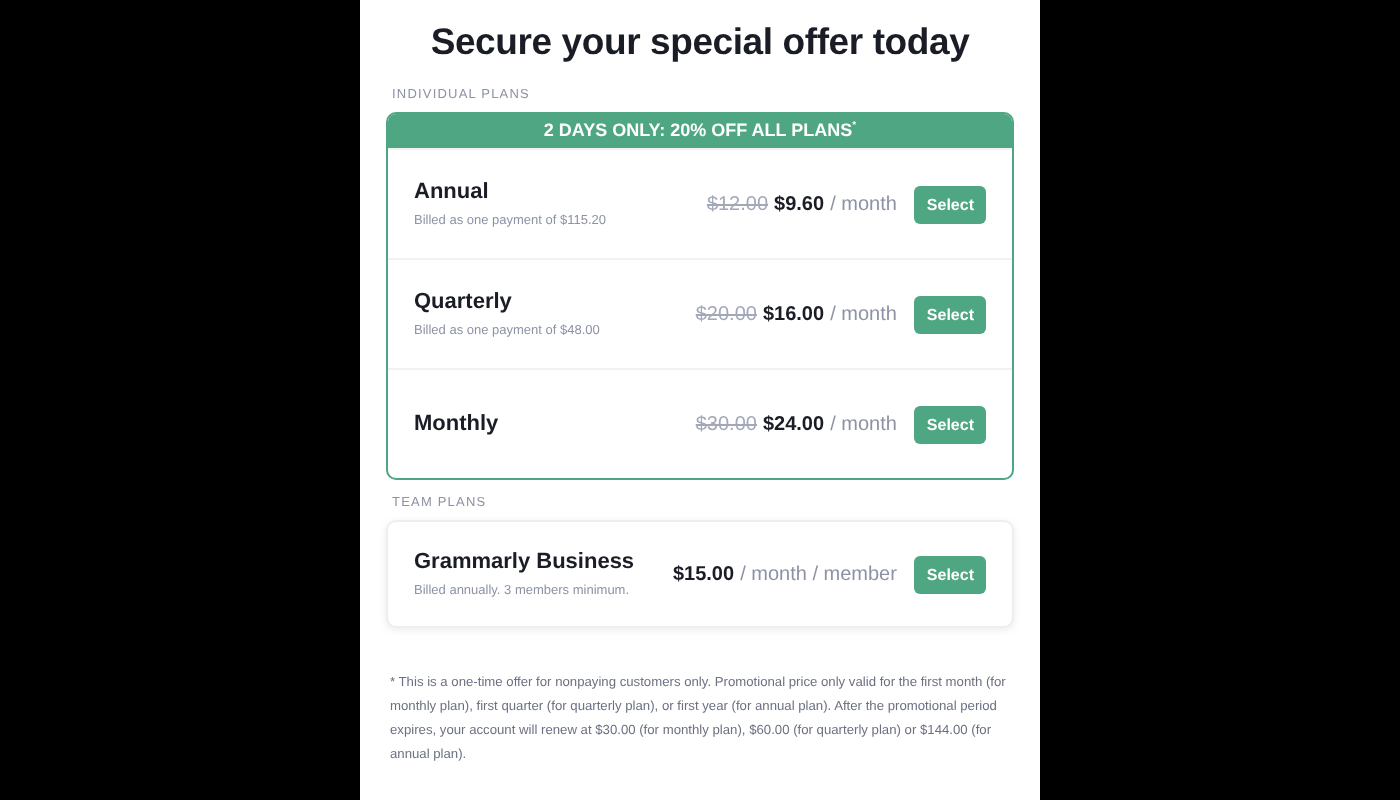 This screenshot has height=800, width=1400. I want to click on original-price: $12.00, so click(737, 204).